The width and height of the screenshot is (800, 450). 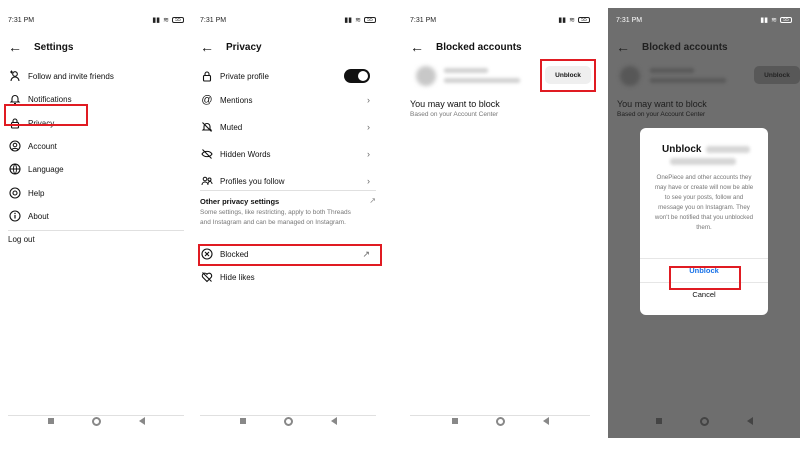 I want to click on highlight-confirm-unblock, so click(x=705, y=278).